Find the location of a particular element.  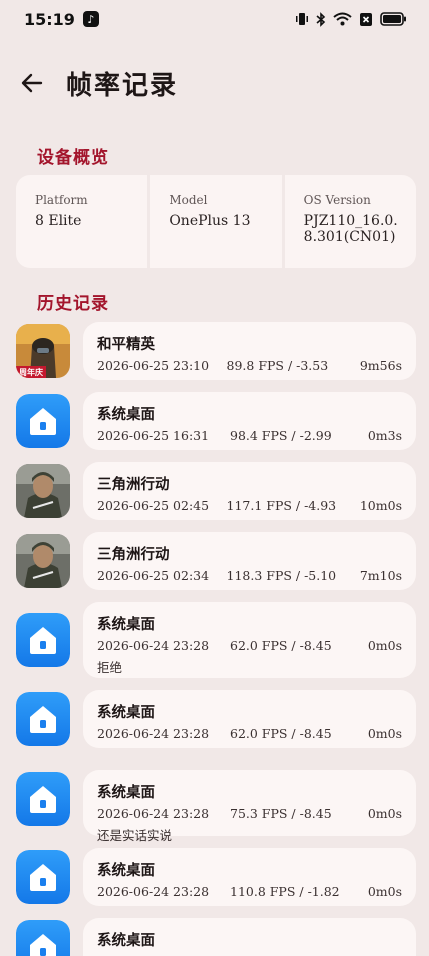

history-date: 2026-06-25 02:34 is located at coordinates (153, 575).